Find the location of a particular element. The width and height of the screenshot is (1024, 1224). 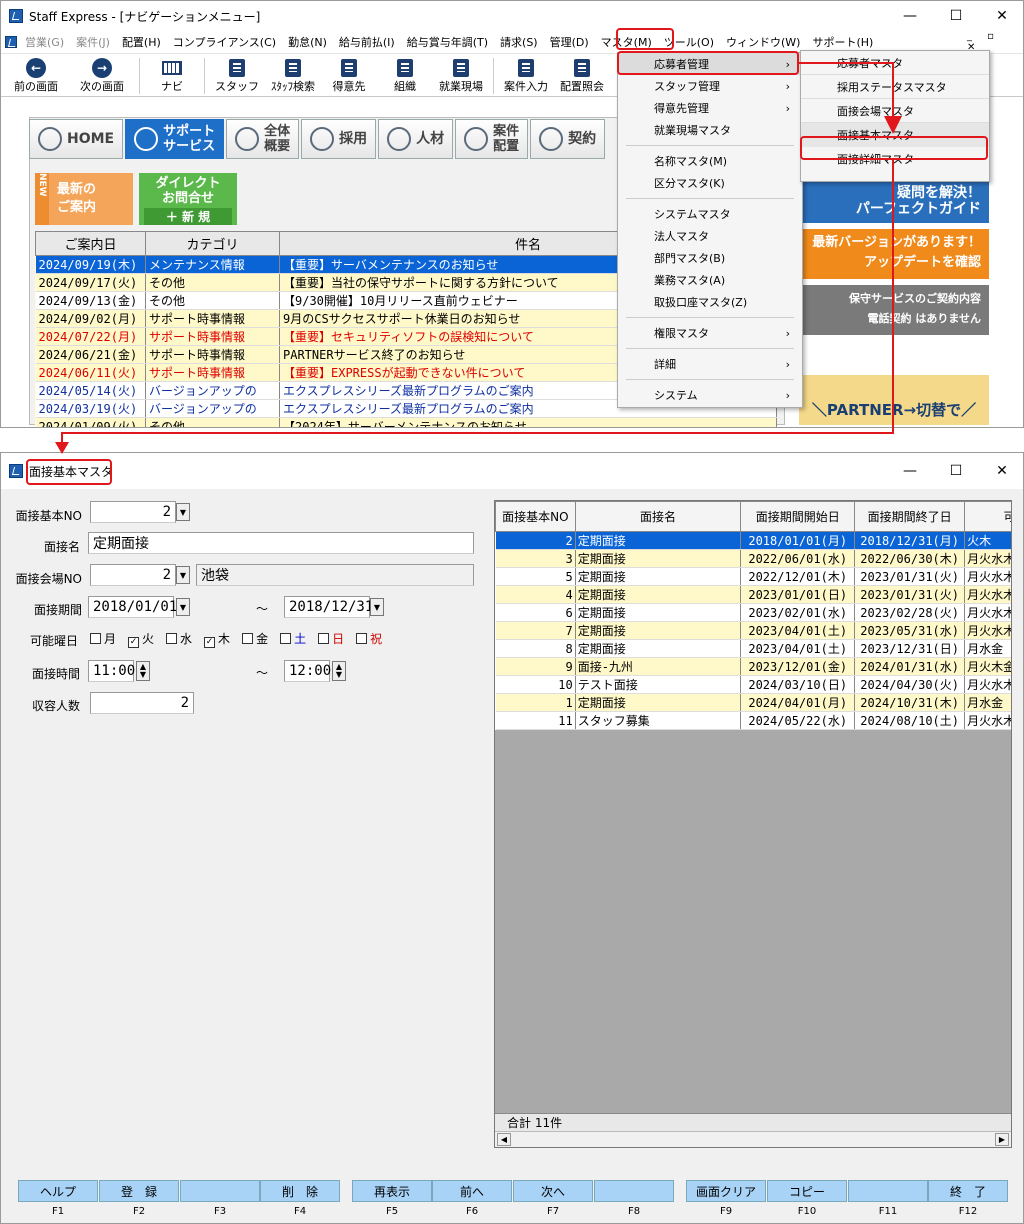

day-checkbox: ✓ 火 is located at coordinates (141, 639).